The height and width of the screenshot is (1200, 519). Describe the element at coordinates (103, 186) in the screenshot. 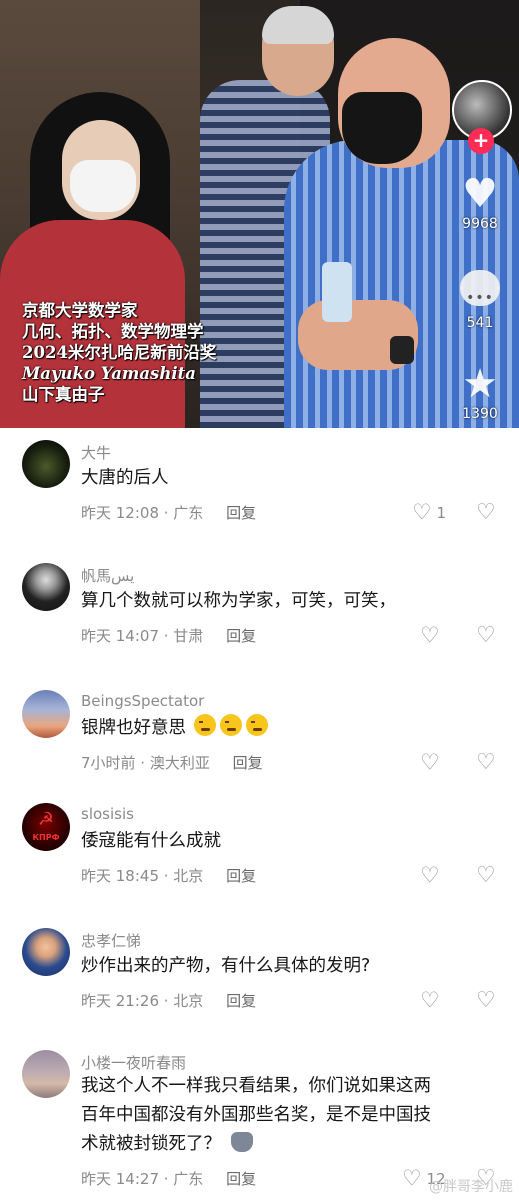

I see `woman-mask` at that location.